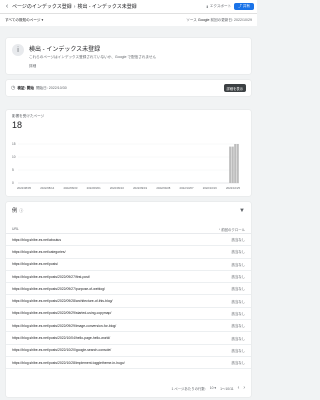 This screenshot has height=400, width=320. Describe the element at coordinates (191, 19) in the screenshot. I see `source-label: ソース` at that location.